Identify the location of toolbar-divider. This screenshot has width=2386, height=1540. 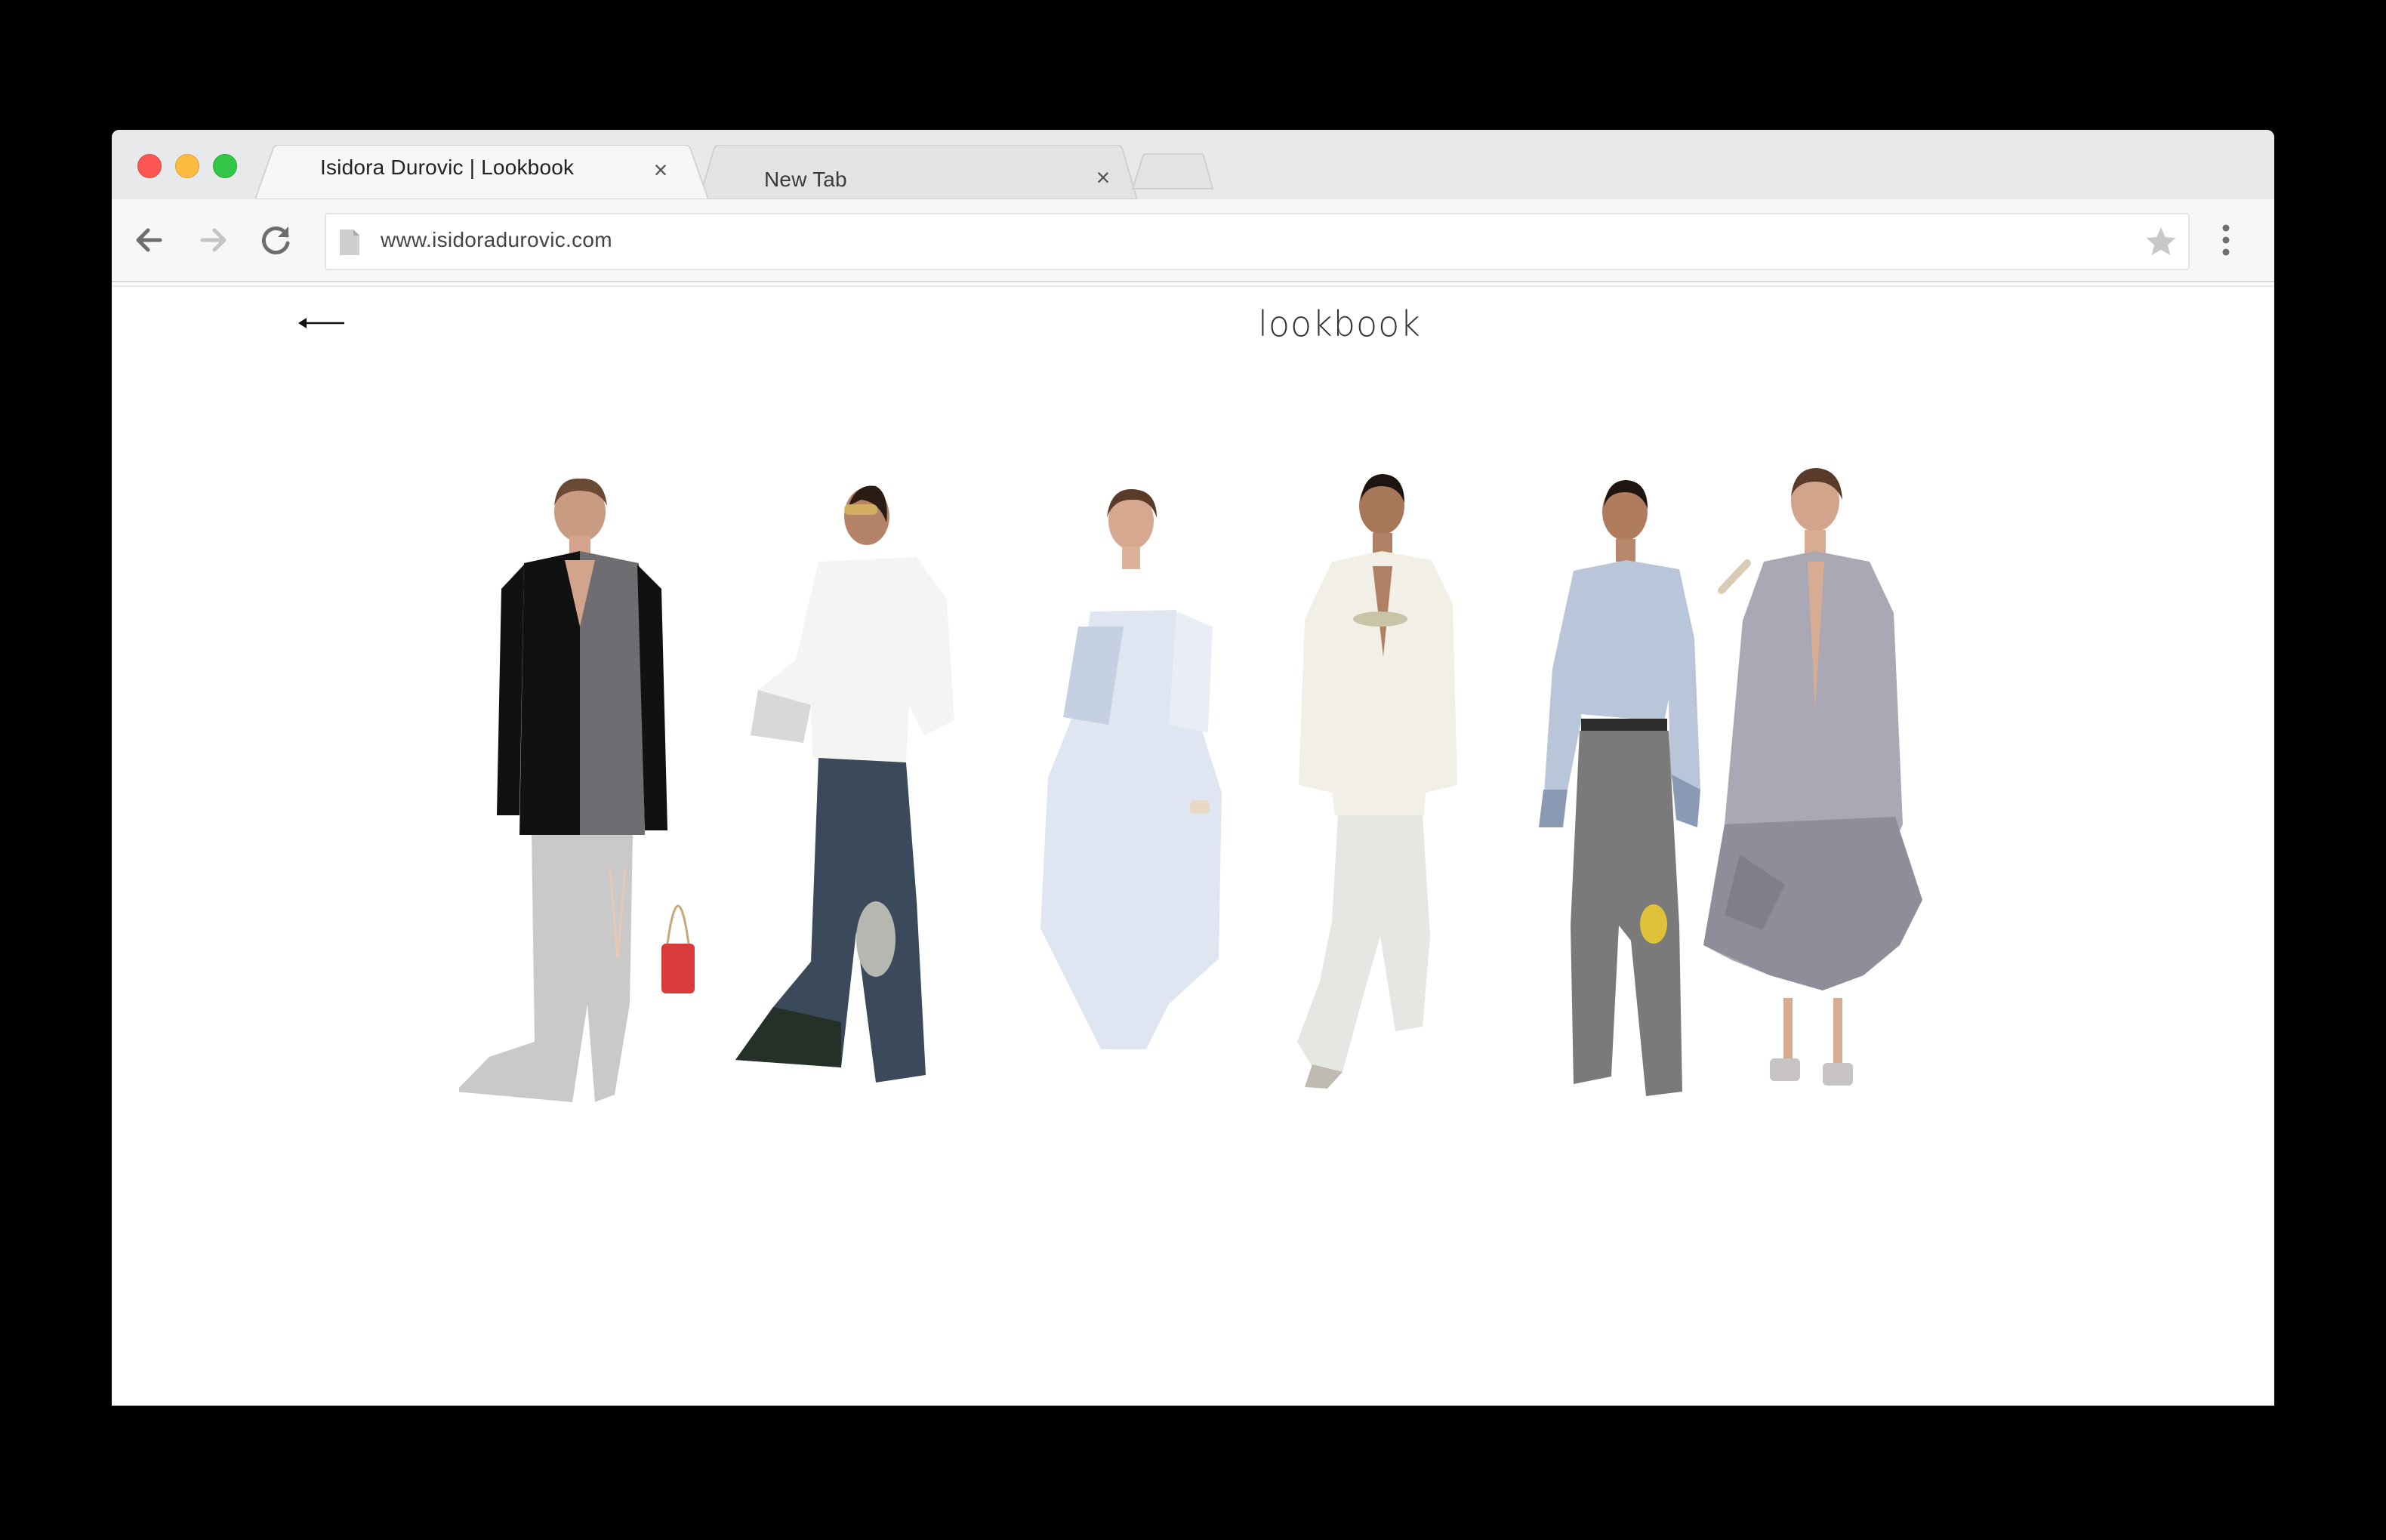
(1193, 281).